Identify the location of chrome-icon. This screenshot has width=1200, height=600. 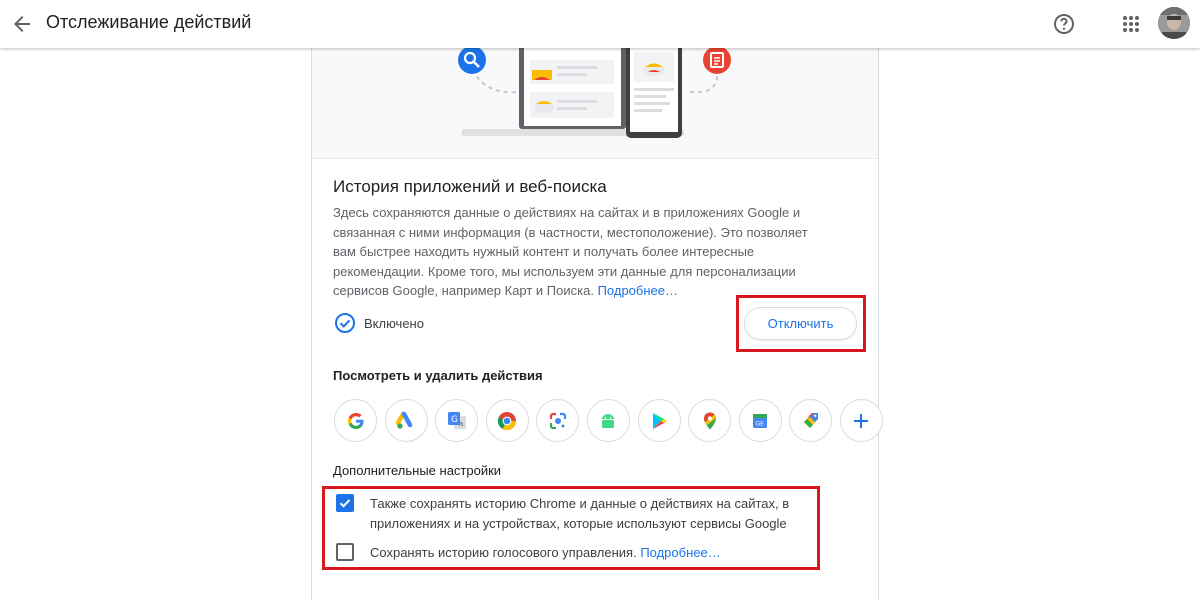
(507, 420).